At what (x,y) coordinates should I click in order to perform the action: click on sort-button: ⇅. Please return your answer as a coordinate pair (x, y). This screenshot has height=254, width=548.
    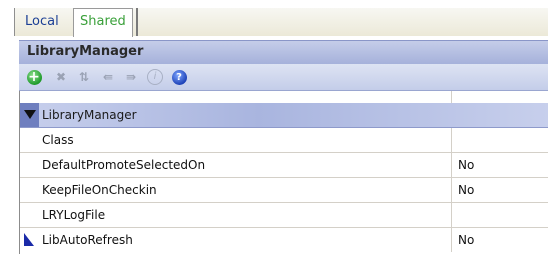
    Looking at the image, I should click on (84, 77).